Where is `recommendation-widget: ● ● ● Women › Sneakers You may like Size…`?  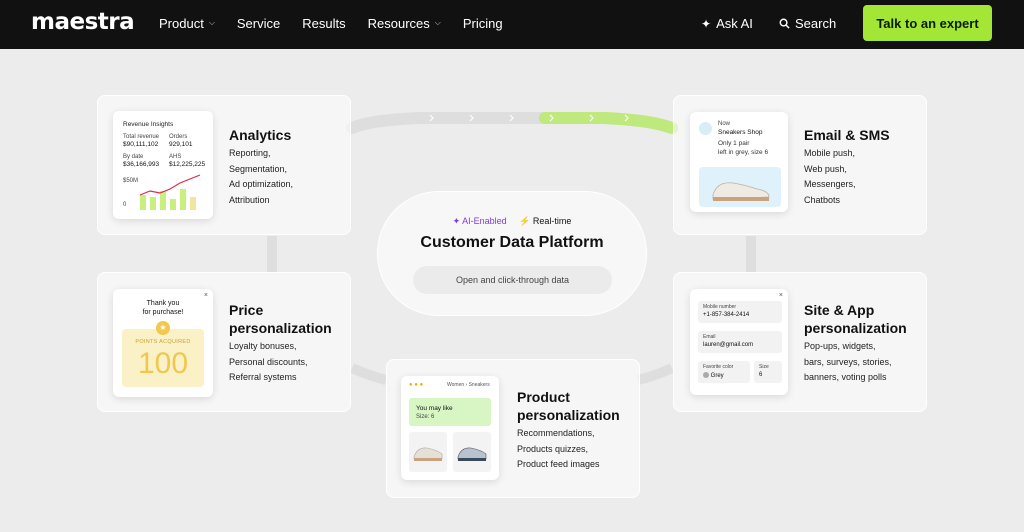 recommendation-widget: ● ● ● Women › Sneakers You may like Size… is located at coordinates (450, 428).